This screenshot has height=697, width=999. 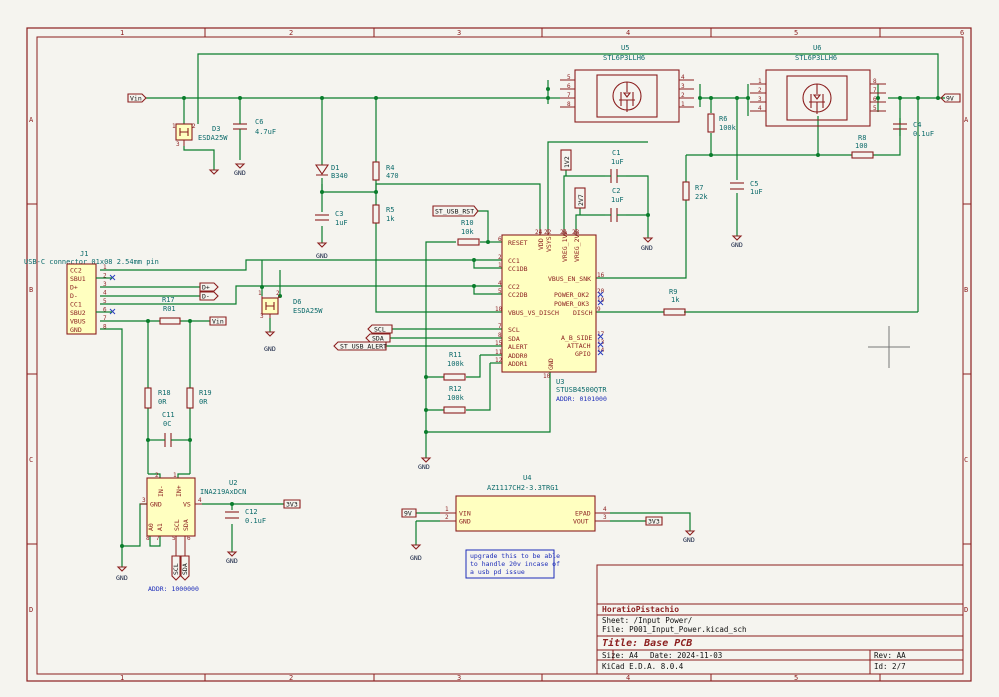 What do you see at coordinates (579, 346) in the screenshot?
I see `svg-text: ATTACH` at bounding box center [579, 346].